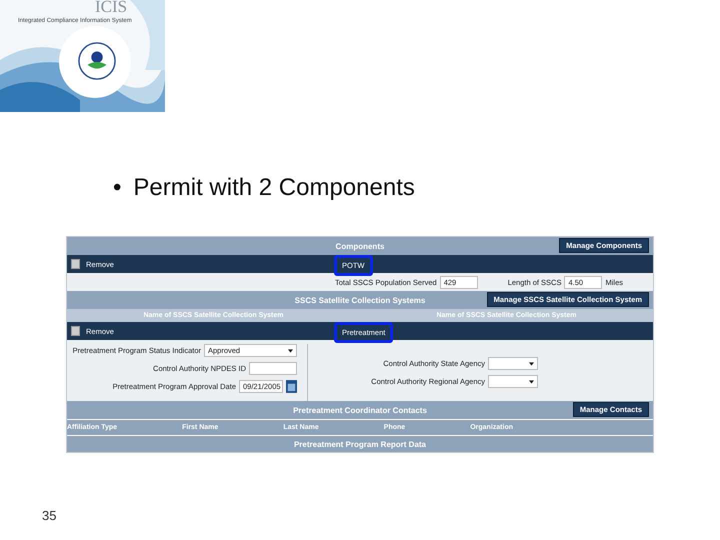 This screenshot has width=720, height=540. I want to click on slide-number: 35, so click(49, 515).